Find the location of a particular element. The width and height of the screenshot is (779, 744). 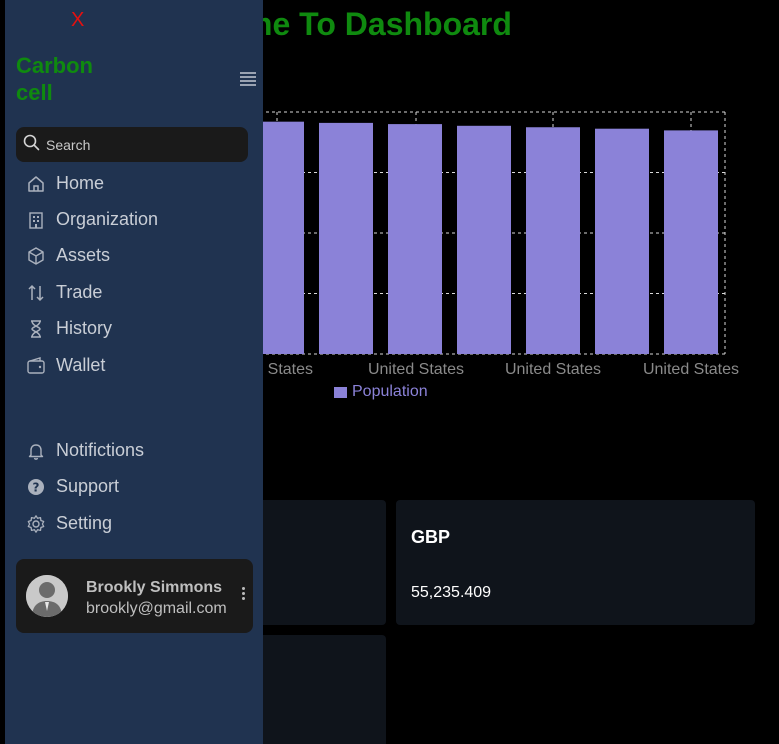

help-icon: ? is located at coordinates (36, 487).